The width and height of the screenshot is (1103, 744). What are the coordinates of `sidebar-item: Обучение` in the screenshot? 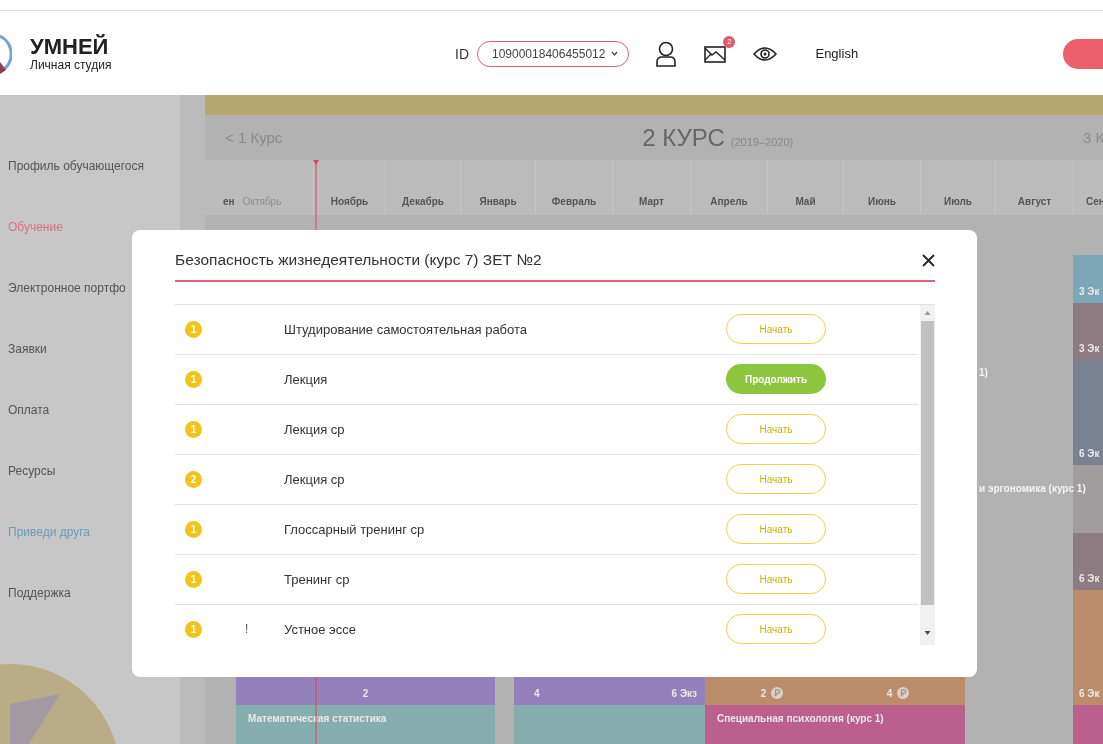 It's located at (35, 226).